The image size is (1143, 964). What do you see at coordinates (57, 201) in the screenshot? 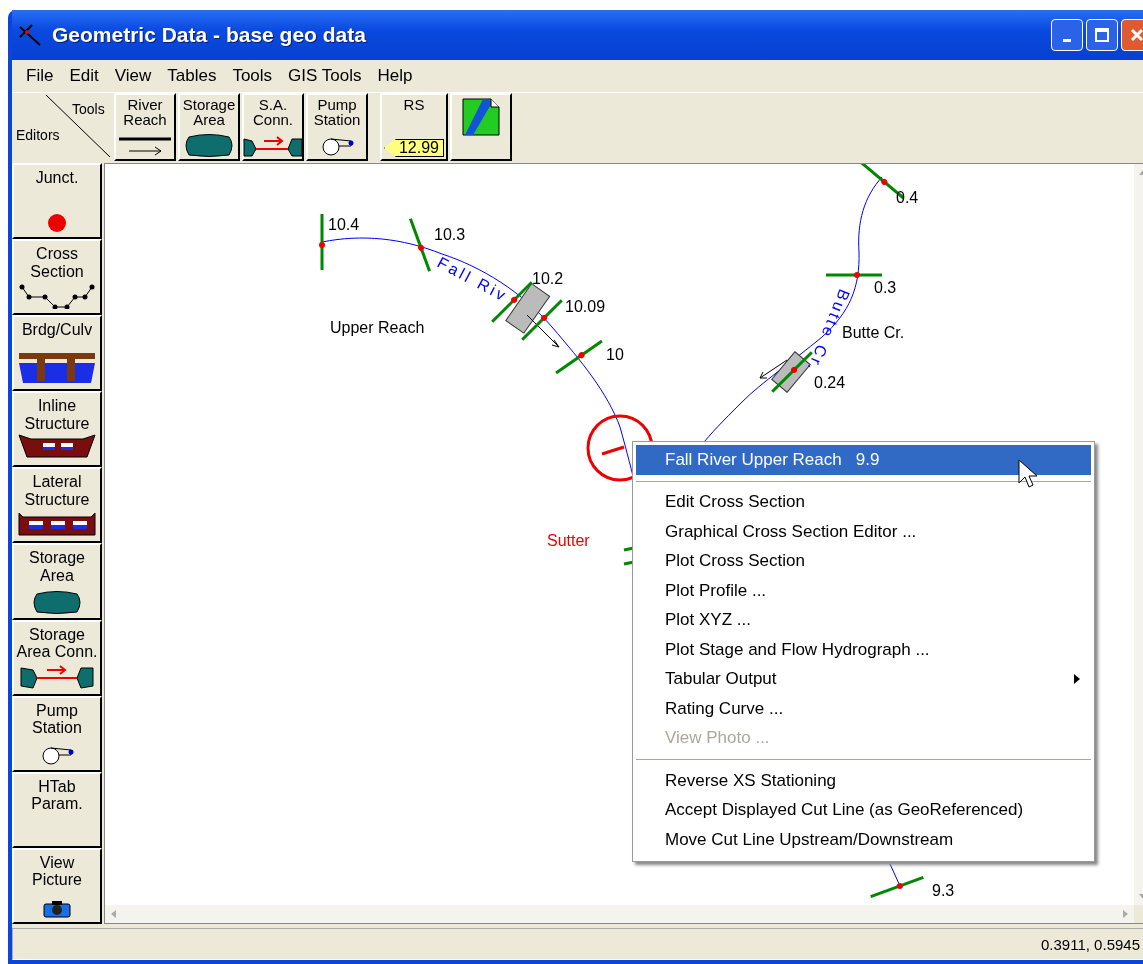
I see `editor-button: Junct.` at bounding box center [57, 201].